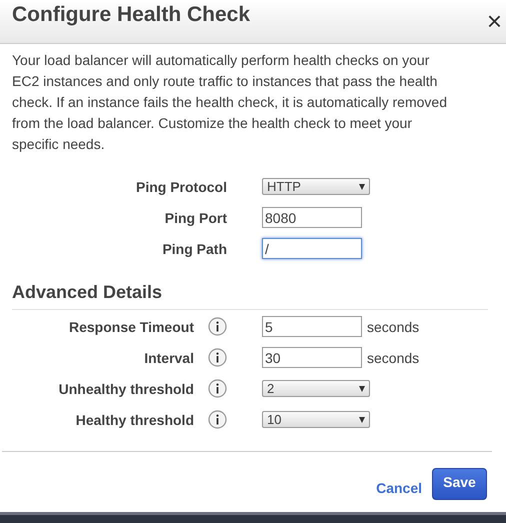  Describe the element at coordinates (134, 420) in the screenshot. I see `field-label: Healthy threshold` at that location.